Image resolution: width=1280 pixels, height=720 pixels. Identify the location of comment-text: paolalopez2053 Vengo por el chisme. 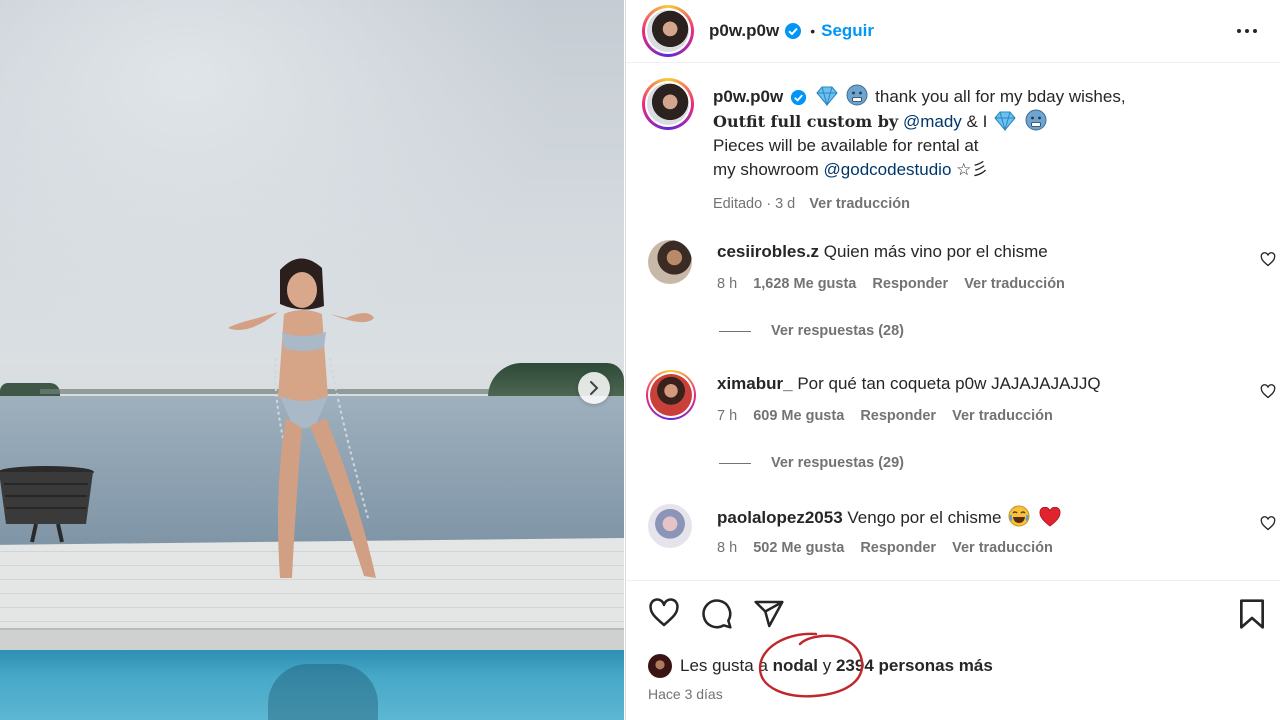
(957, 517).